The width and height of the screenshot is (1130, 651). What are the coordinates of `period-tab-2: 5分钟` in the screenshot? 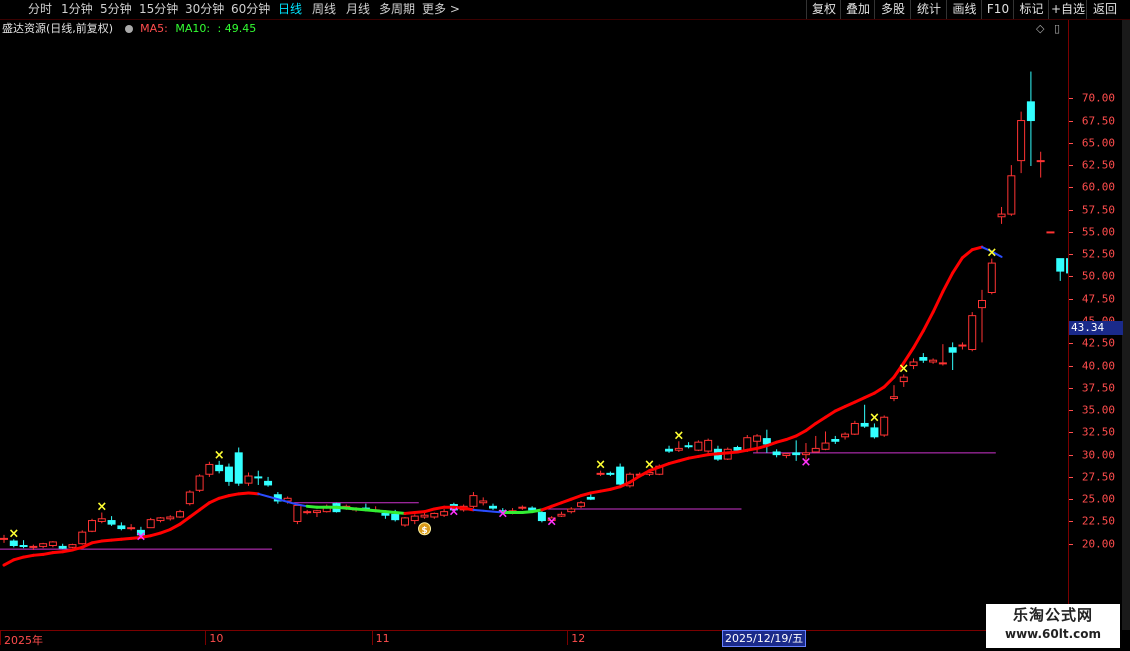 It's located at (116, 9).